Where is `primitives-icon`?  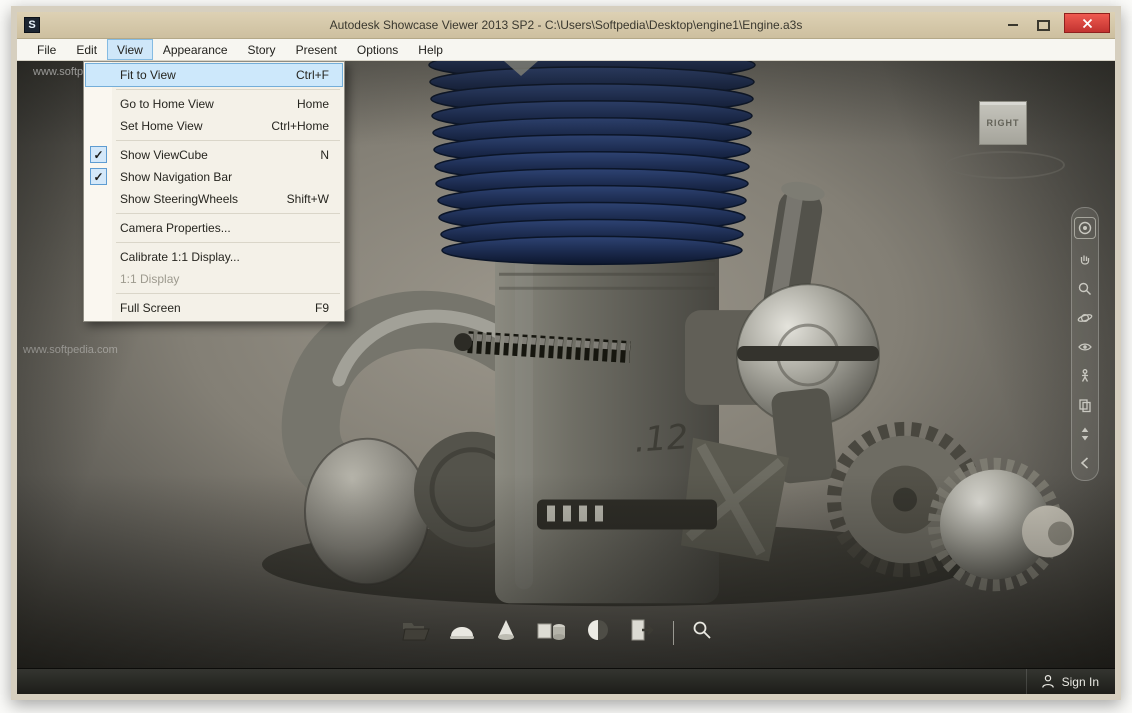 primitives-icon is located at coordinates (552, 632).